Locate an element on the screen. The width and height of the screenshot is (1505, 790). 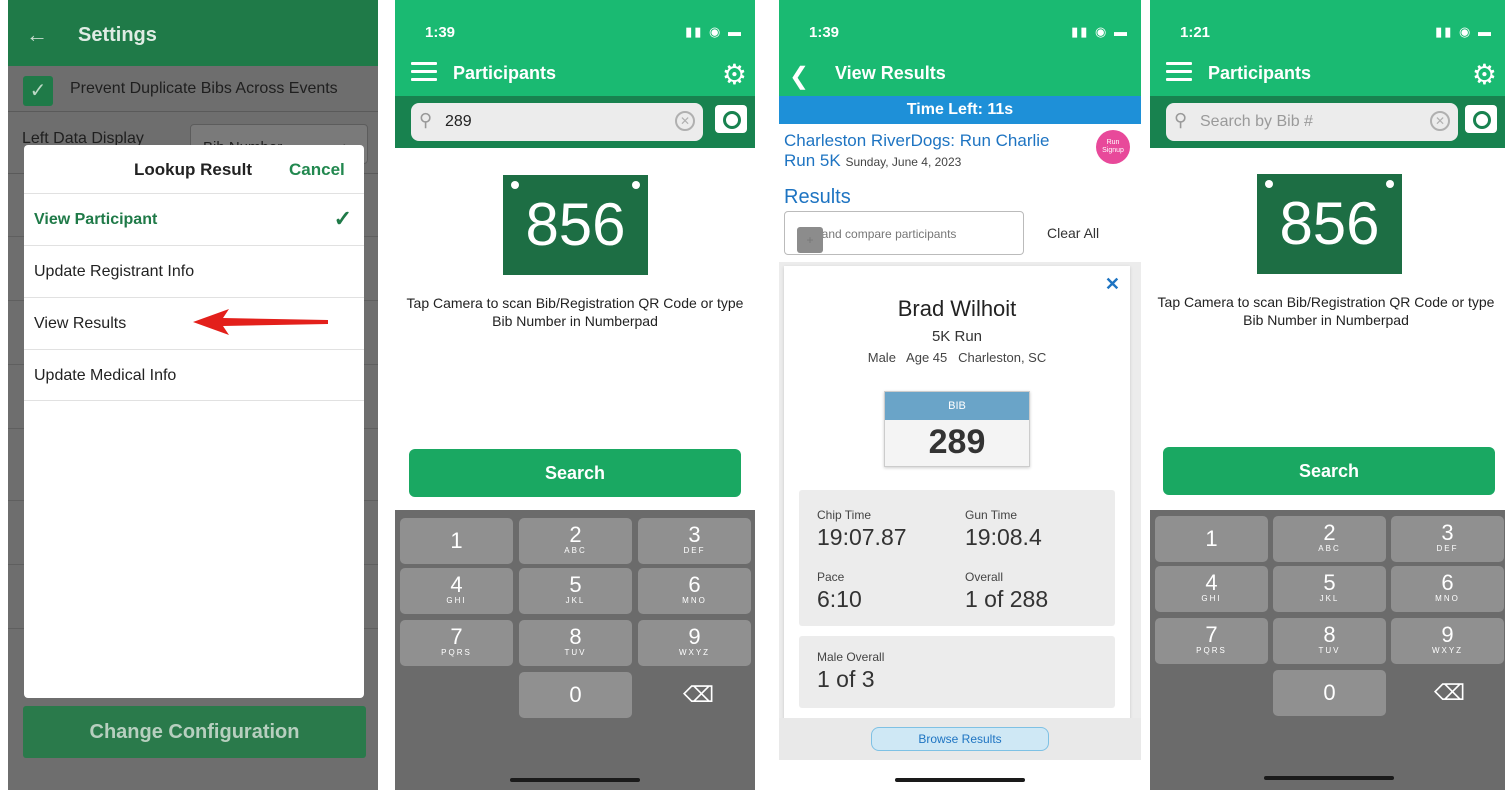
cancel-button: Cancel is located at coordinates (317, 170).